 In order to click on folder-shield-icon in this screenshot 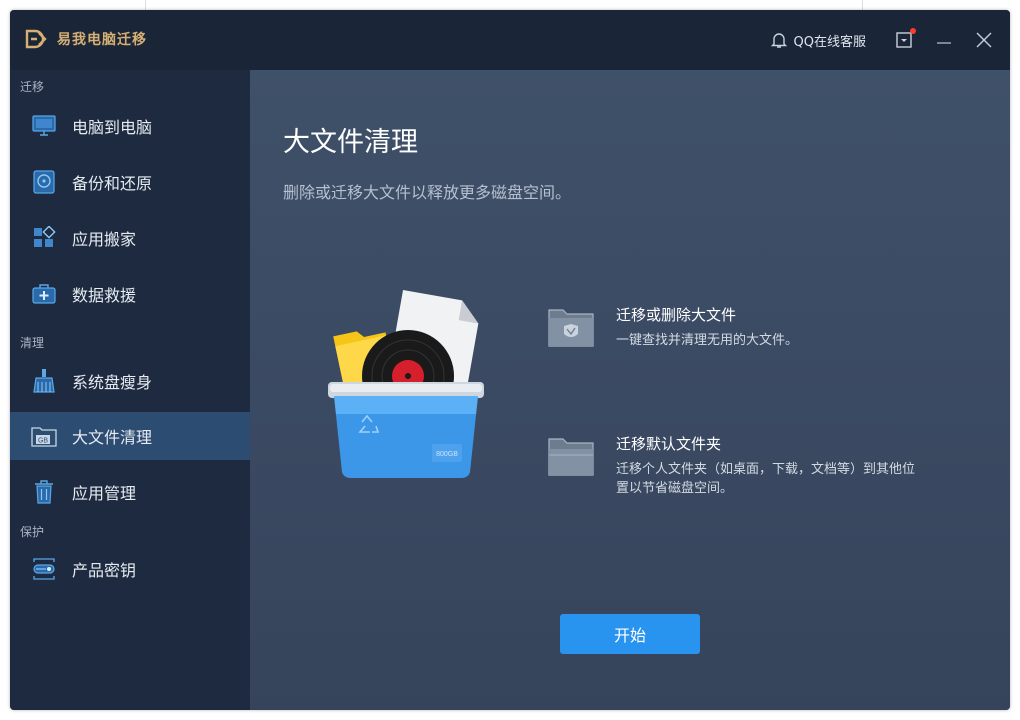, I will do `click(571, 326)`.